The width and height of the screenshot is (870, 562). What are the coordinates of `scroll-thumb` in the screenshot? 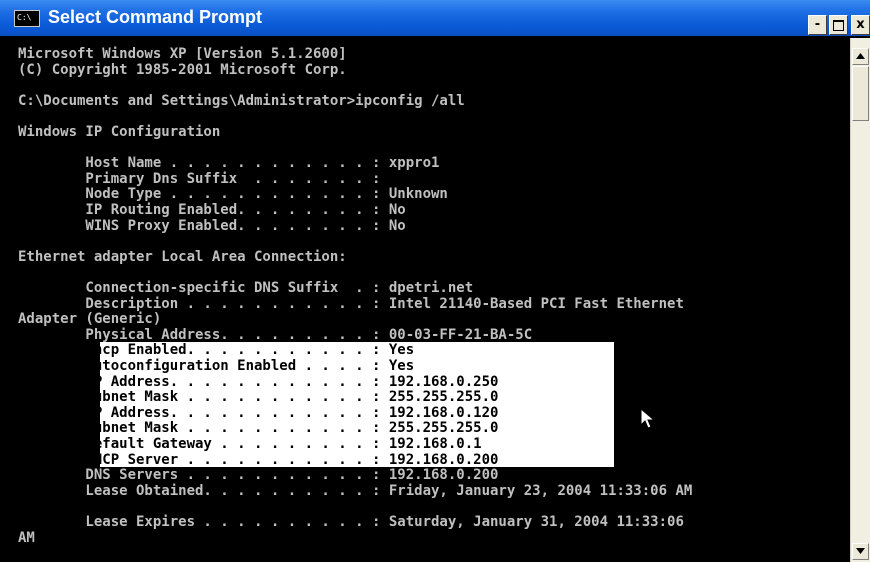 It's located at (860, 93).